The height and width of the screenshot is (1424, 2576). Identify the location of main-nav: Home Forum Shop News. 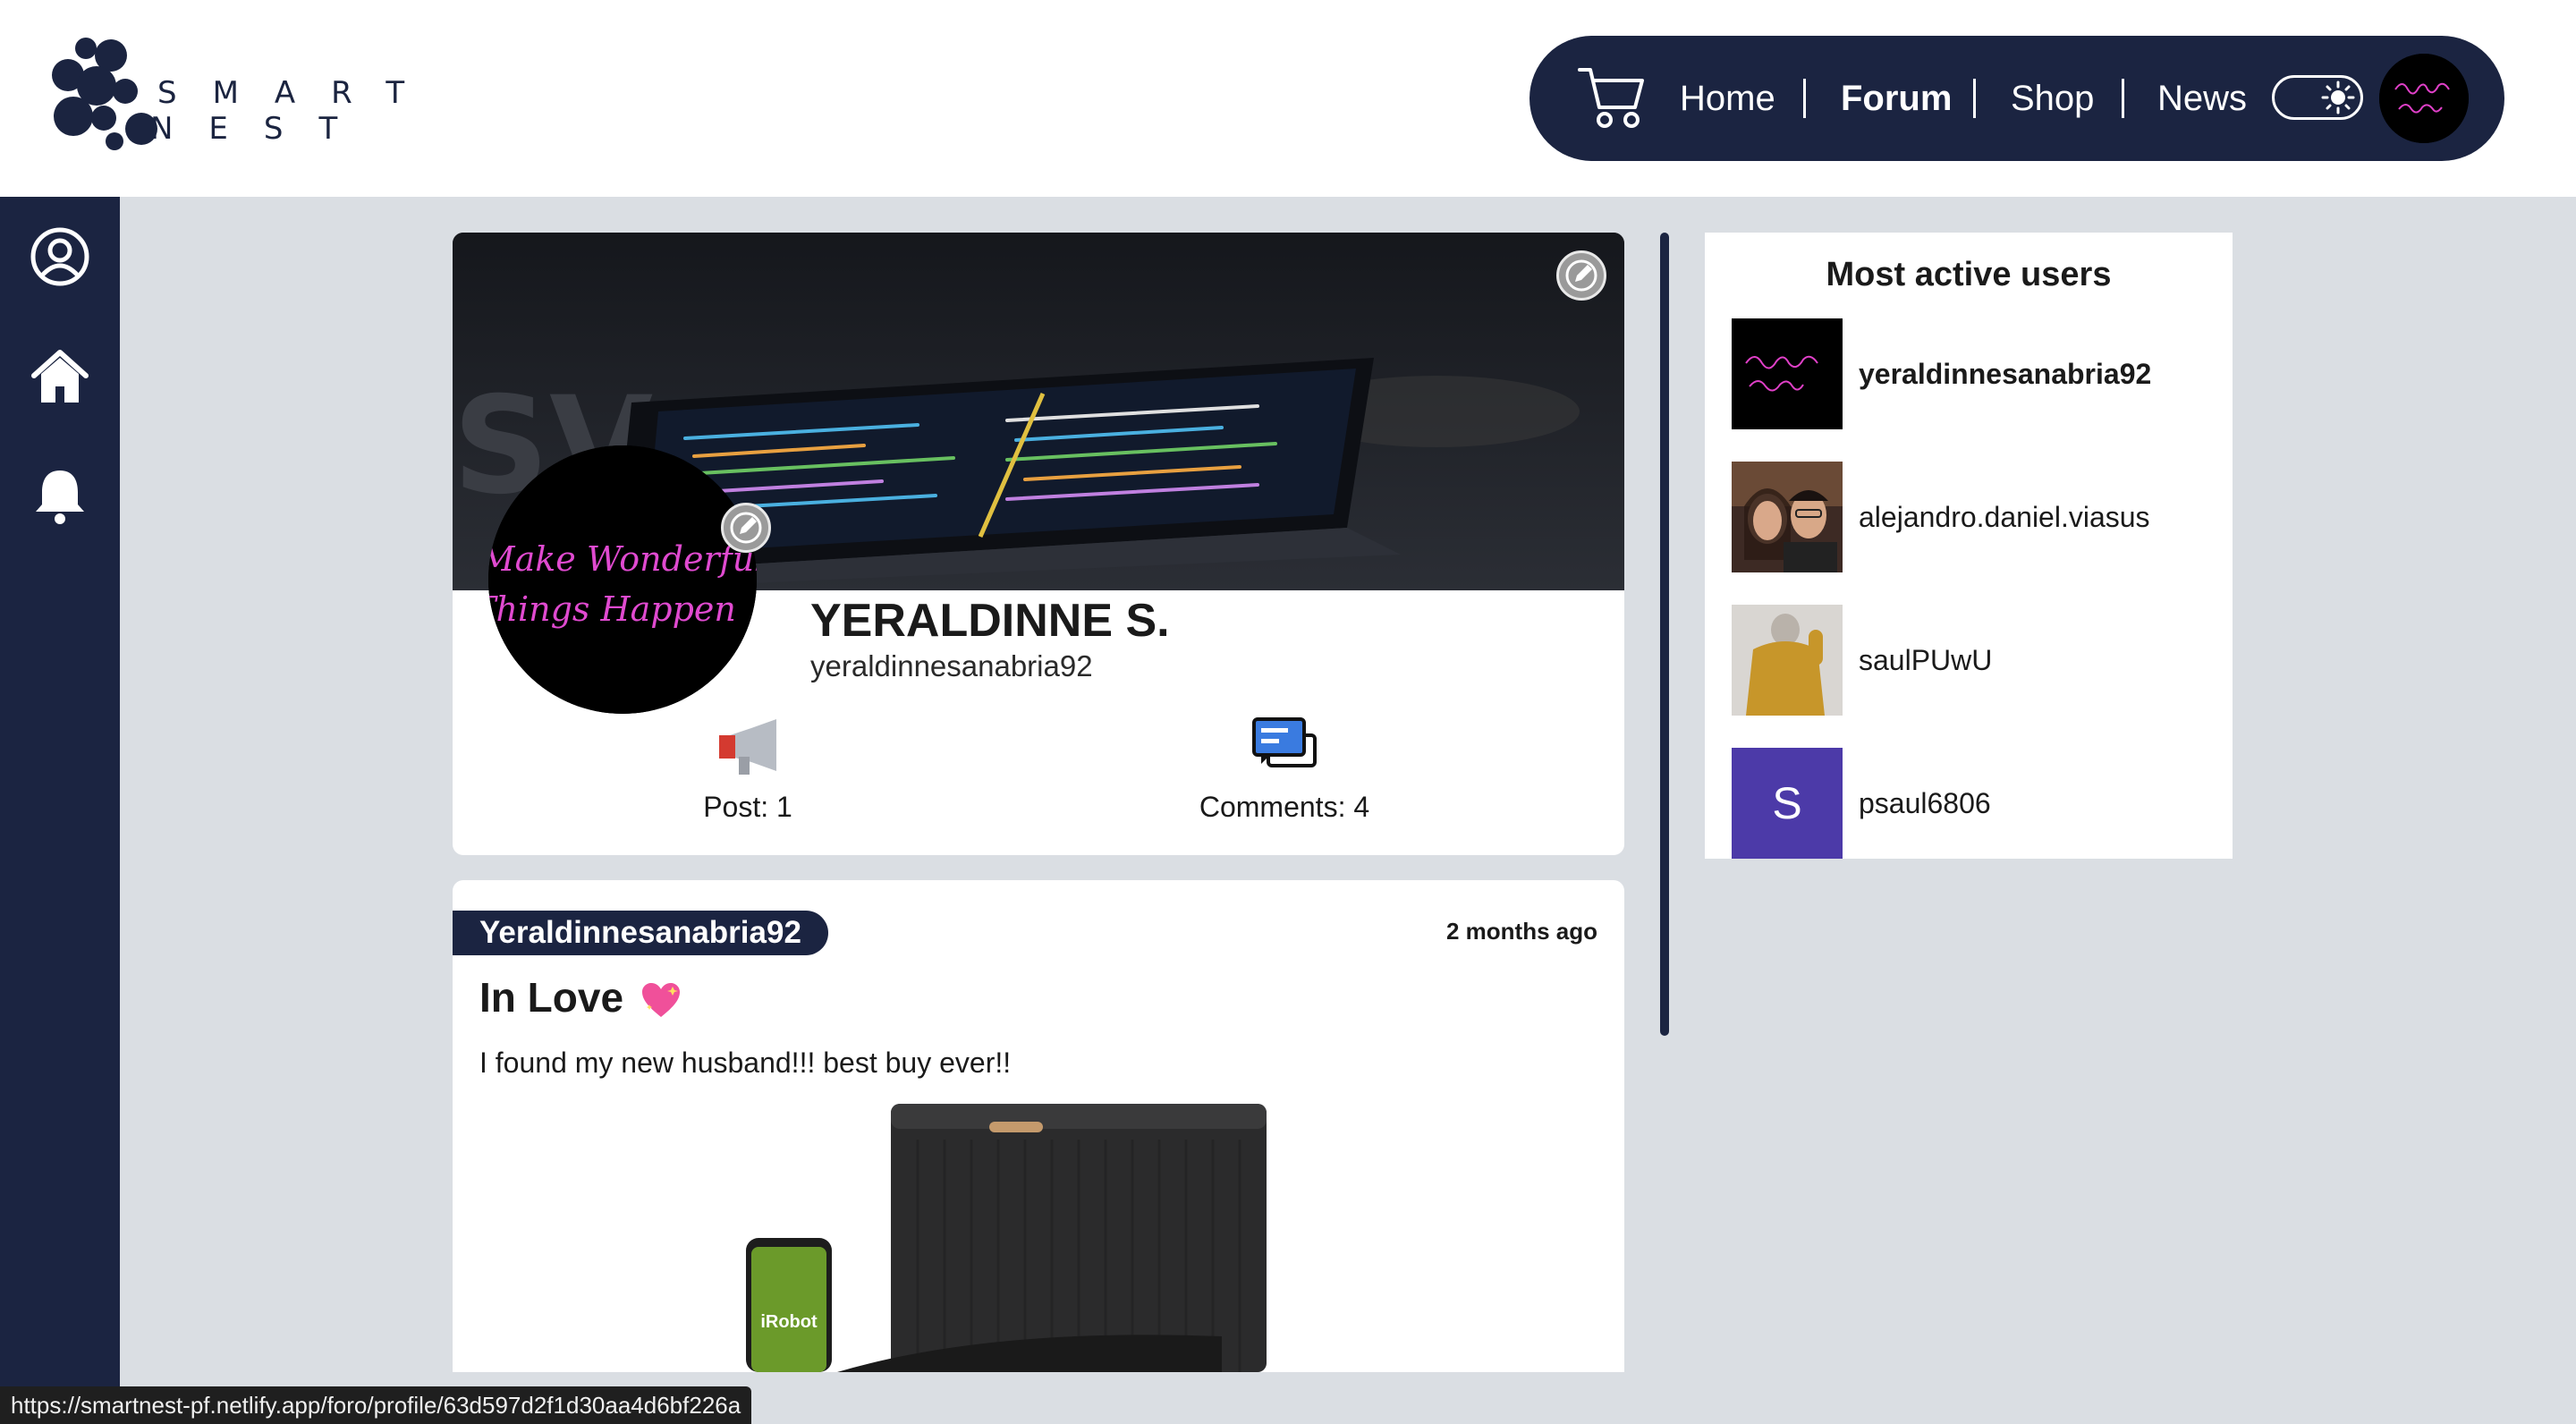
(2017, 98).